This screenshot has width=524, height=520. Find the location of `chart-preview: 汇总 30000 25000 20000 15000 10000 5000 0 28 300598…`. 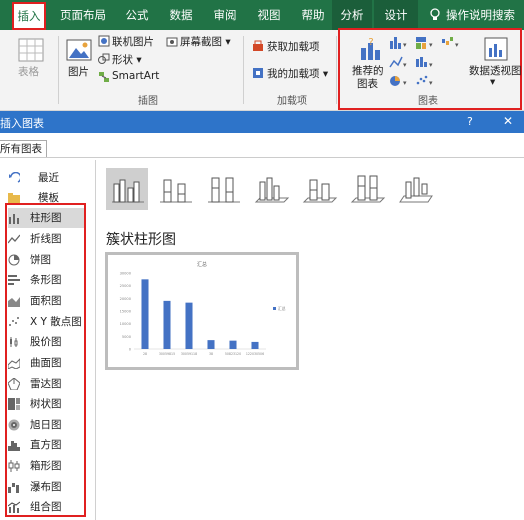

chart-preview: 汇总 30000 25000 20000 15000 10000 5000 0 28 300598… is located at coordinates (202, 311).